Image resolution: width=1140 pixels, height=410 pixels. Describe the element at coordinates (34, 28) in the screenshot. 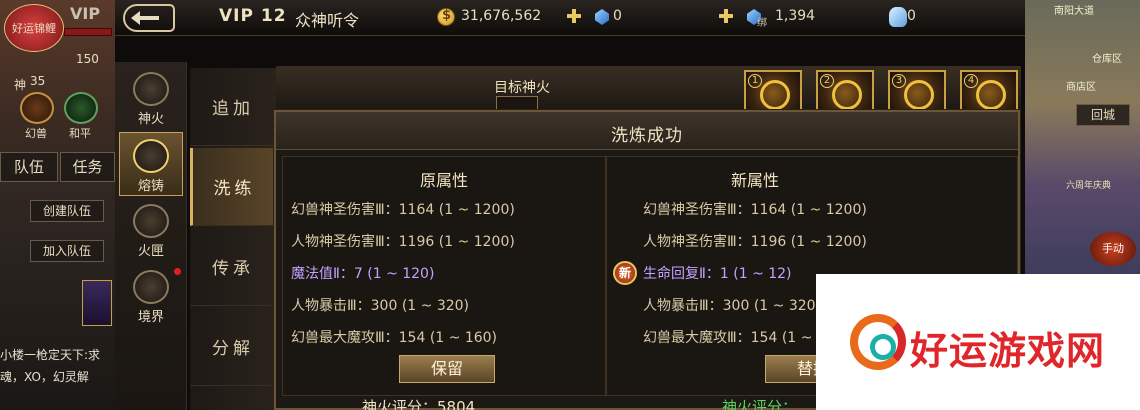

I see `guild-banner: 好运锦鲤` at that location.